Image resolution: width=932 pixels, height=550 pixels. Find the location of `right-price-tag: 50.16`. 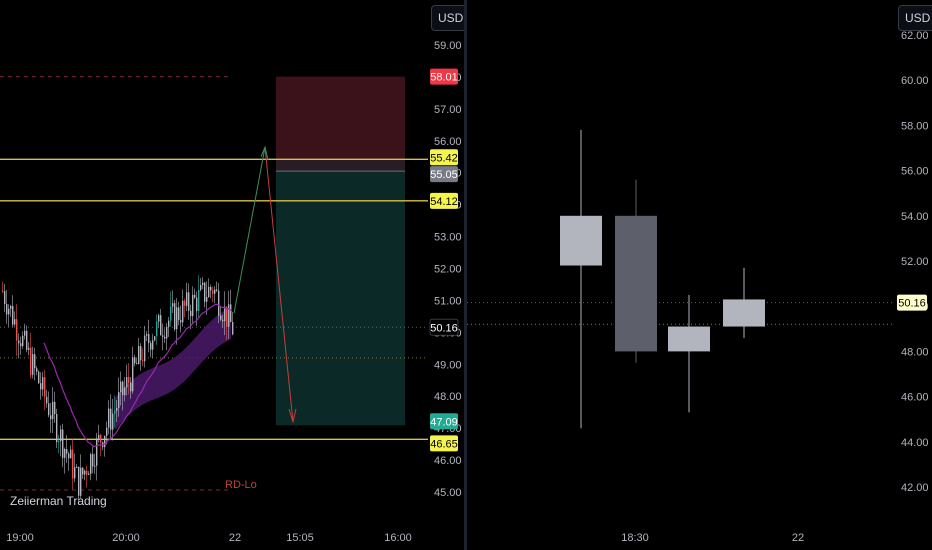

right-price-tag: 50.16 is located at coordinates (912, 302).